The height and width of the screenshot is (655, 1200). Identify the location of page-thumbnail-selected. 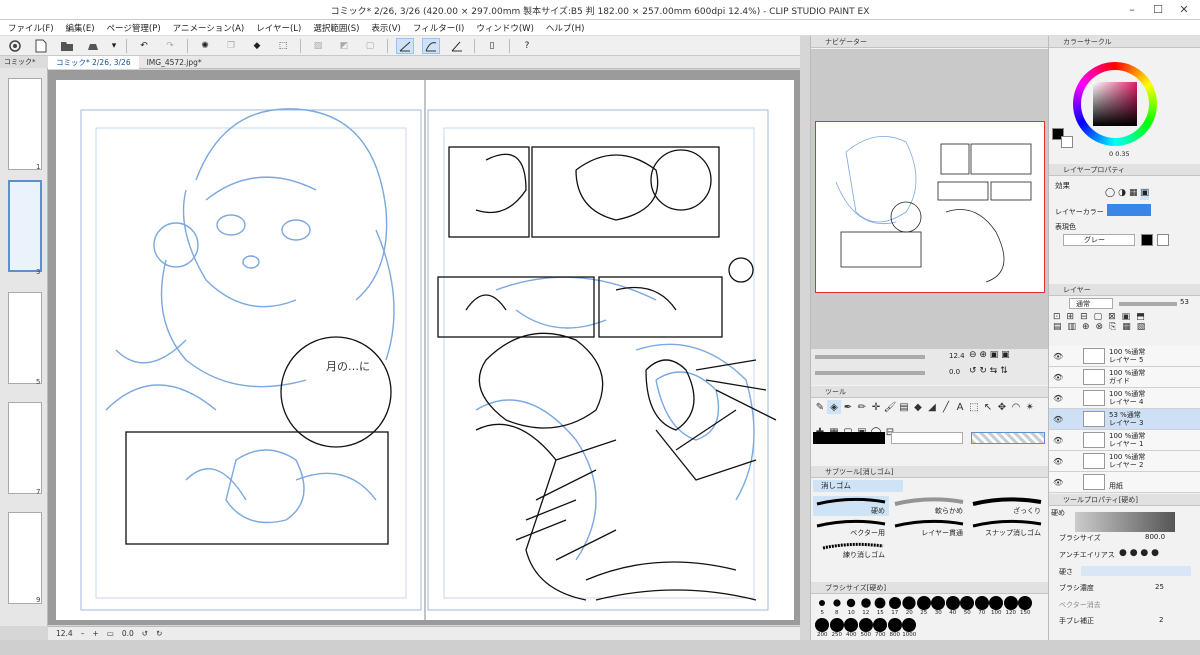
(25, 226).